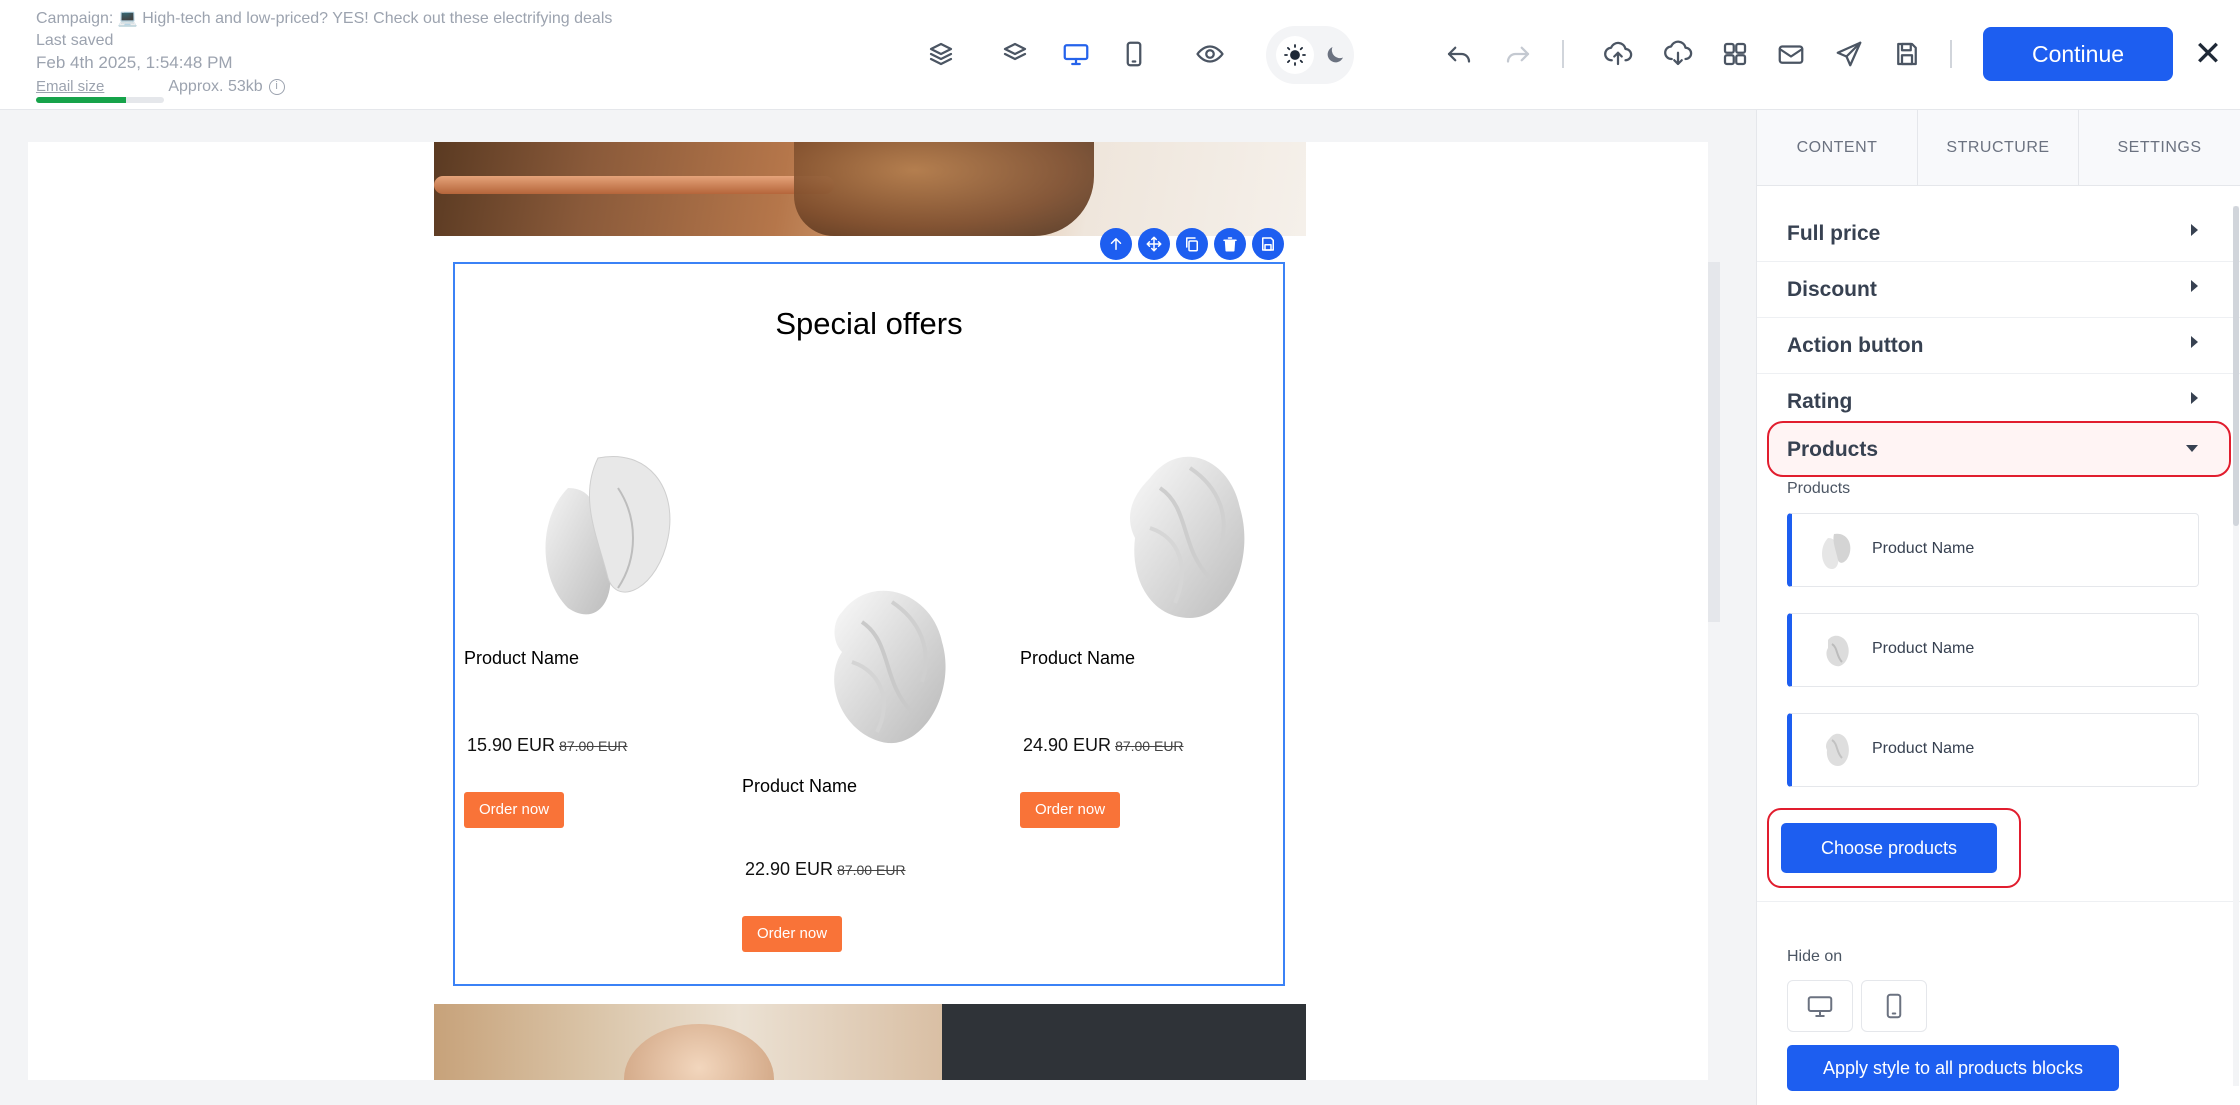 The image size is (2240, 1105). What do you see at coordinates (1618, 54) in the screenshot?
I see `upload-icon` at bounding box center [1618, 54].